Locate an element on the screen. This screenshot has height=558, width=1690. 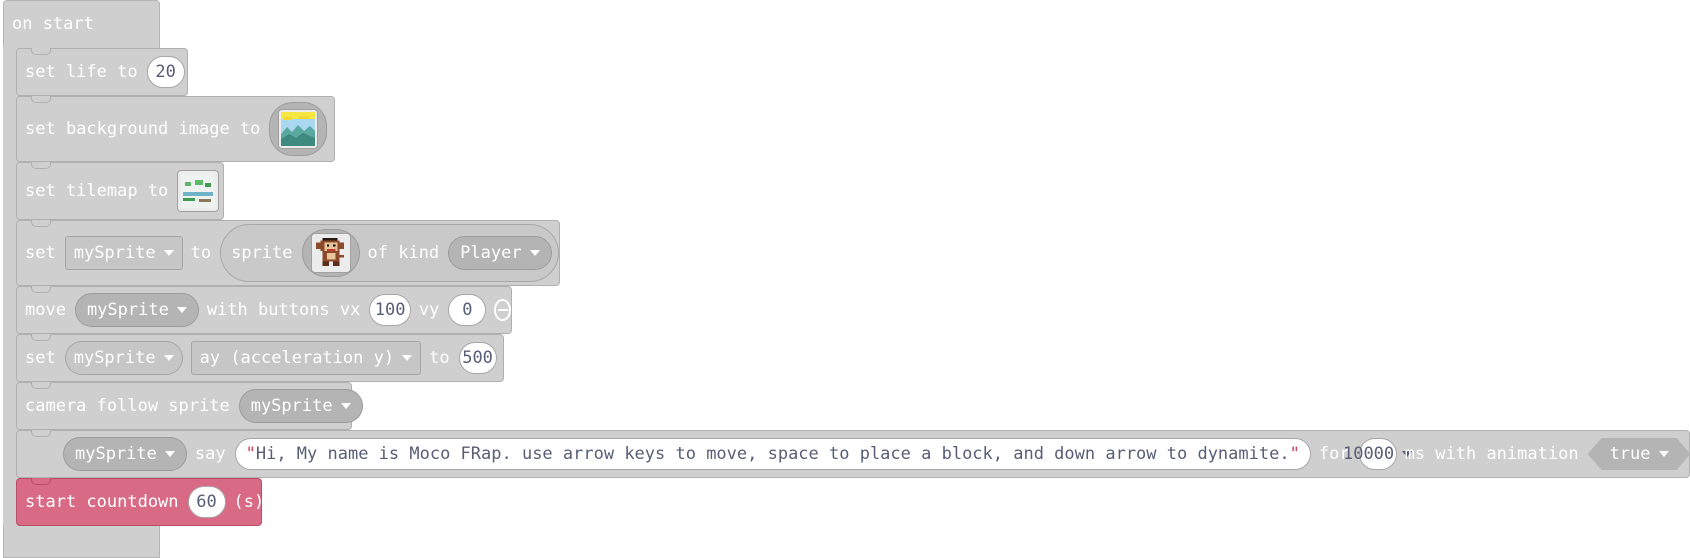
sprite-label: sprite is located at coordinates (262, 253).